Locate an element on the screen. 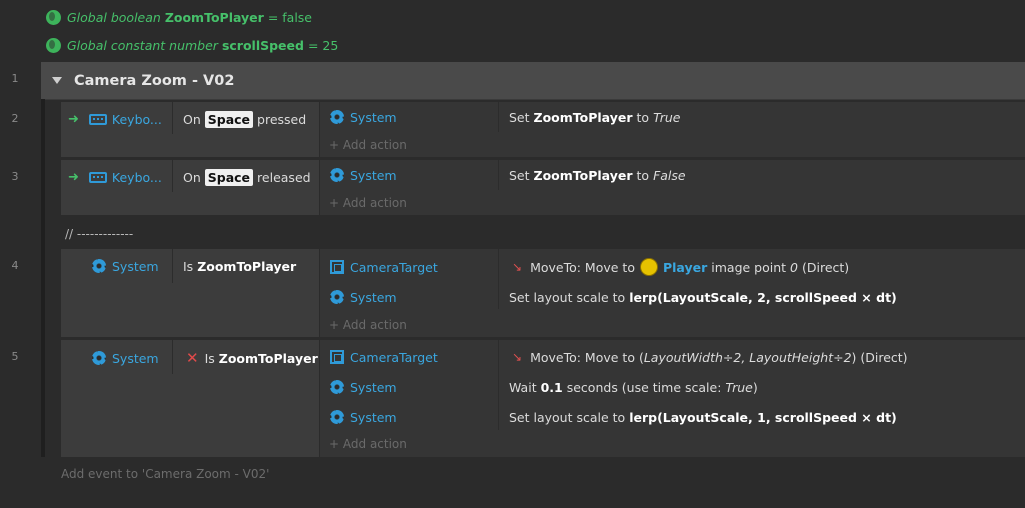 The width and height of the screenshot is (1025, 508). line-number: 5 is located at coordinates (15, 356).